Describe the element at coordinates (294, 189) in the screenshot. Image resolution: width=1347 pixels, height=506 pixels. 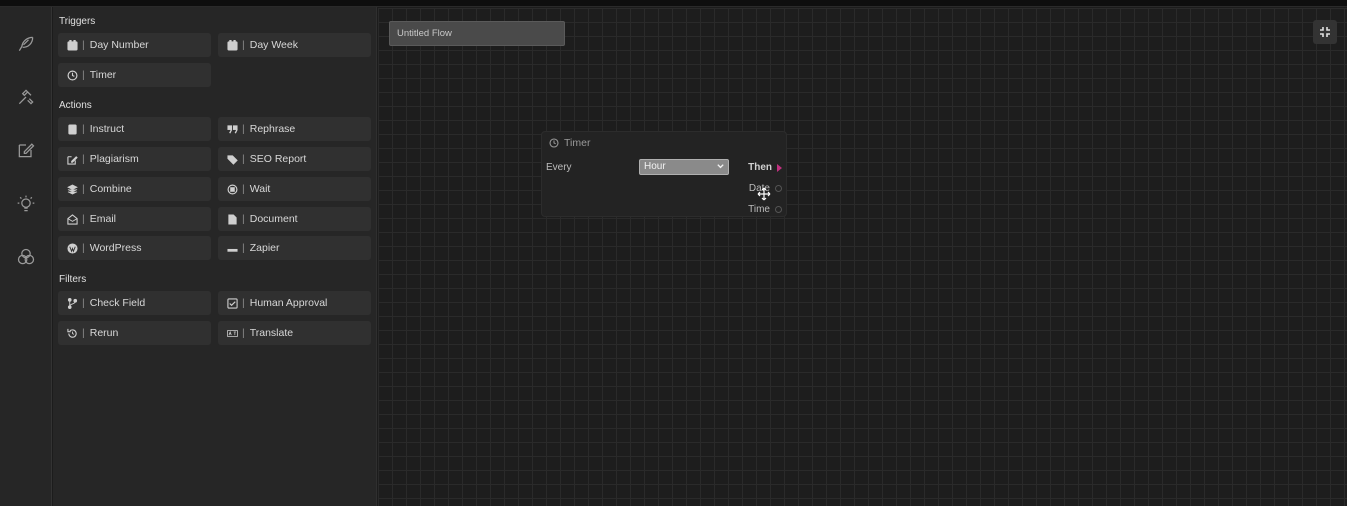
I see `node-wait: | Wait` at that location.